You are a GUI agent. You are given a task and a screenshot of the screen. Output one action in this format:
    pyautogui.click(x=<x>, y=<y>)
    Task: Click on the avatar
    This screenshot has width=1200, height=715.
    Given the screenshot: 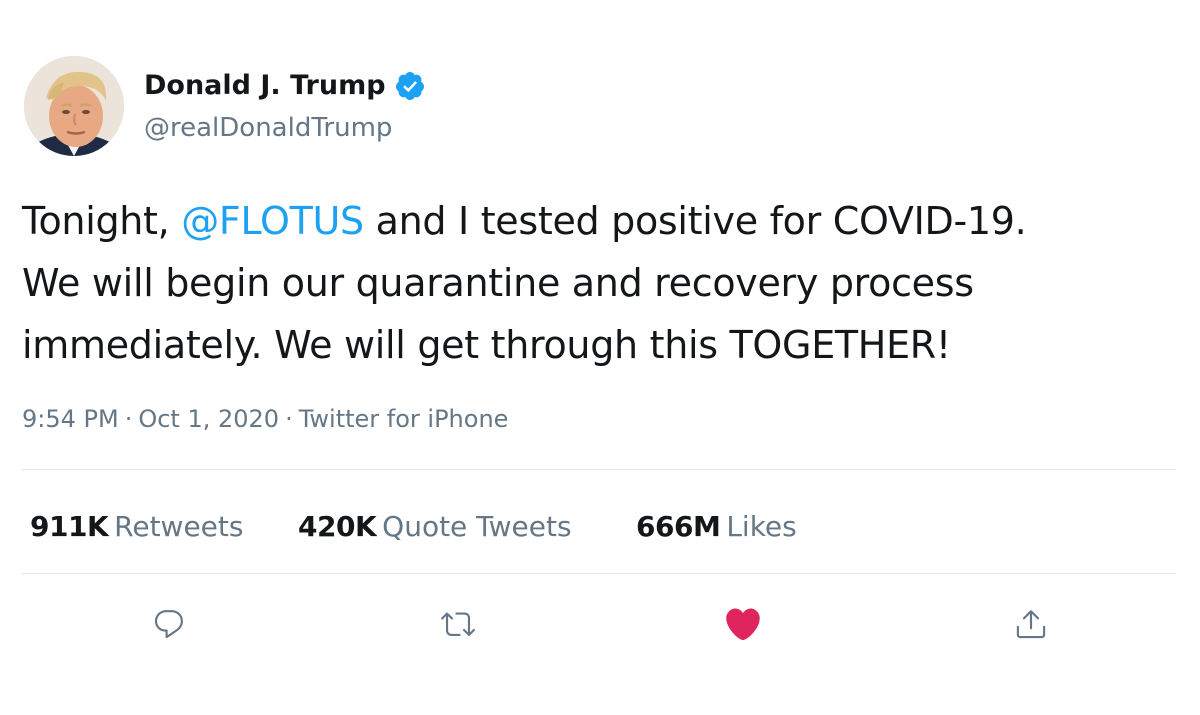 What is the action you would take?
    pyautogui.click(x=74, y=106)
    